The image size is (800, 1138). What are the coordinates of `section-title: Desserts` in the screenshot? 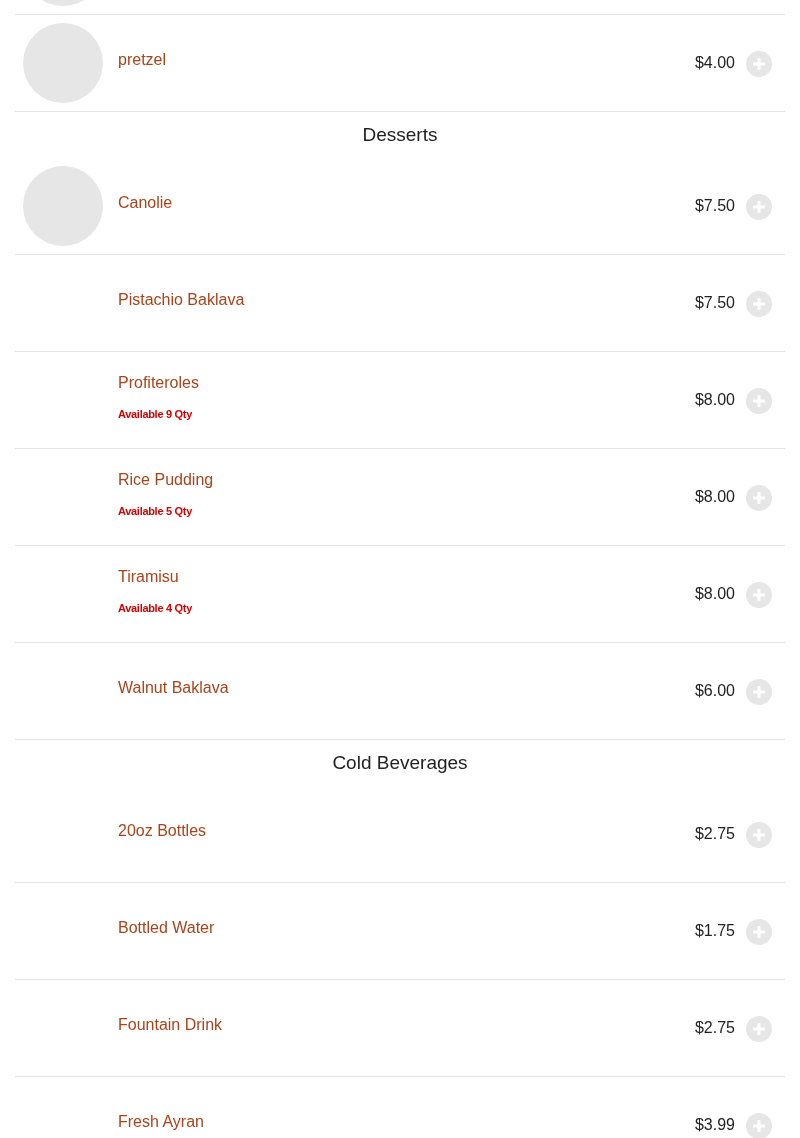 It's located at (400, 135).